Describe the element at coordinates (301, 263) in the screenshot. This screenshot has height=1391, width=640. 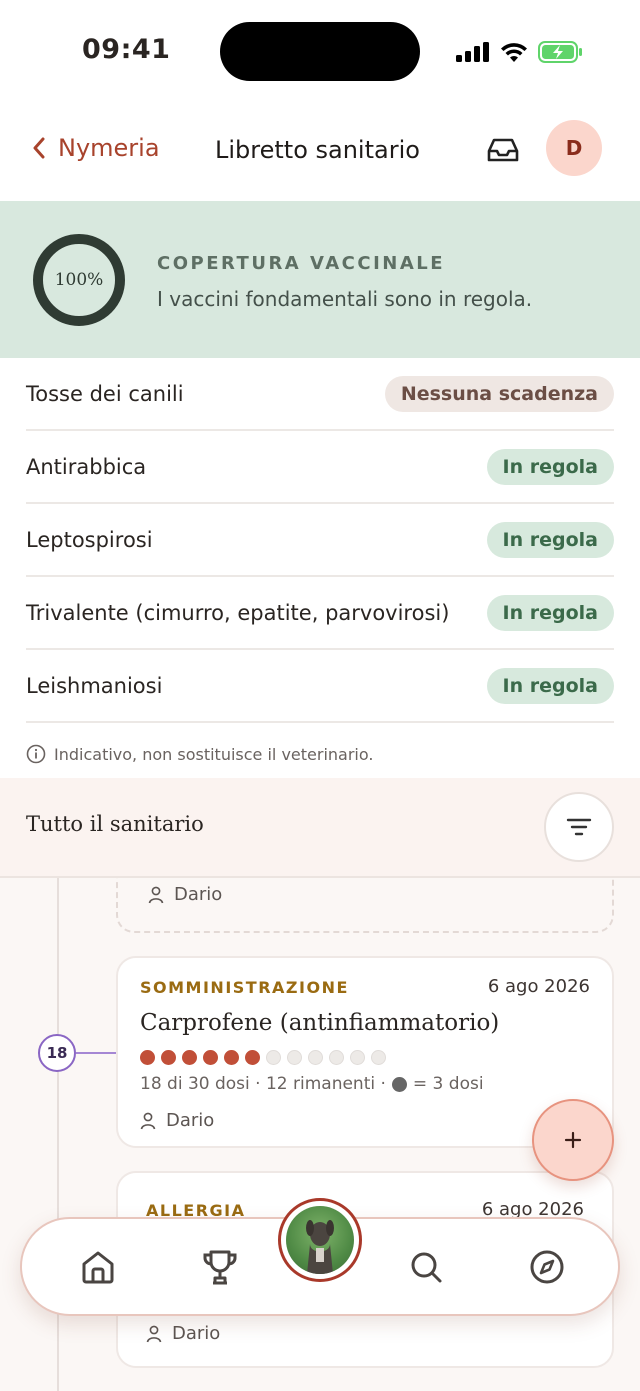
I see `coverage-title: COPERTURA VACCINALE` at that location.